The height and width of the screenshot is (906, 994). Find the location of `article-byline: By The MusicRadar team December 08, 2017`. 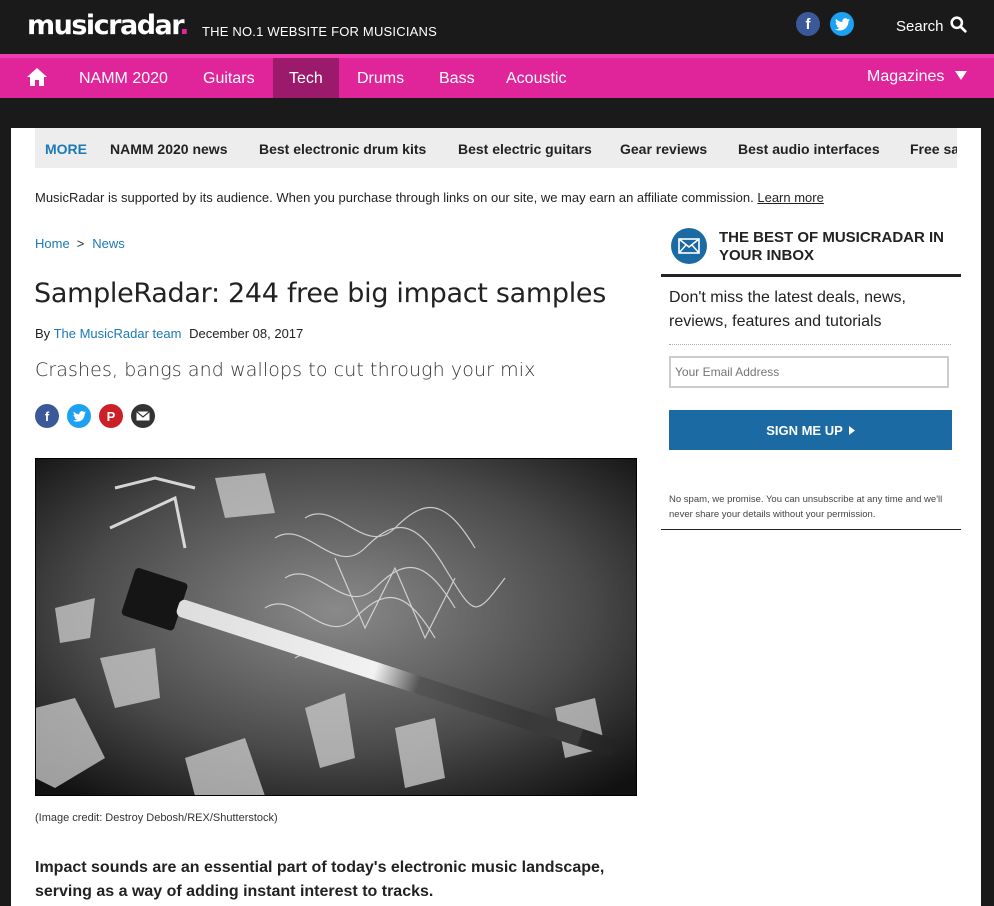

article-byline: By The MusicRadar team December 08, 2017 is located at coordinates (169, 333).